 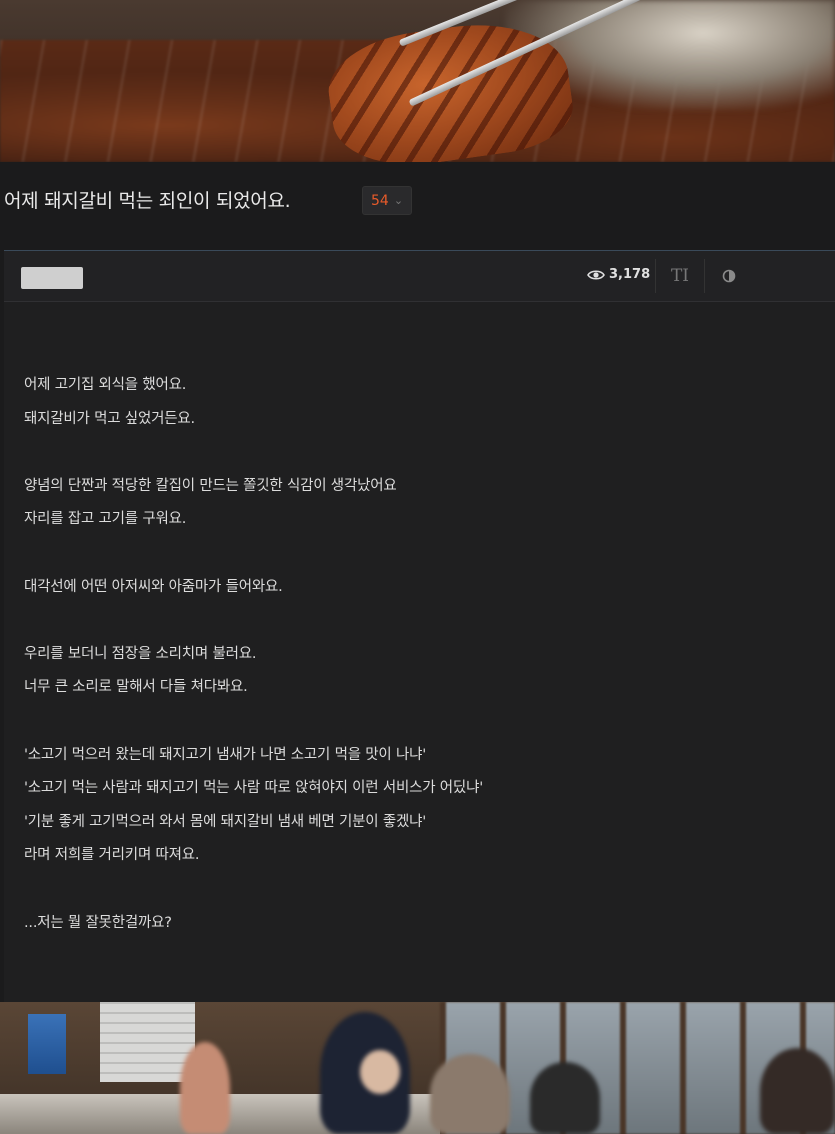 I want to click on post-body-line: 우리를 보더니 점장을 소리치며 불러요., so click(x=140, y=653).